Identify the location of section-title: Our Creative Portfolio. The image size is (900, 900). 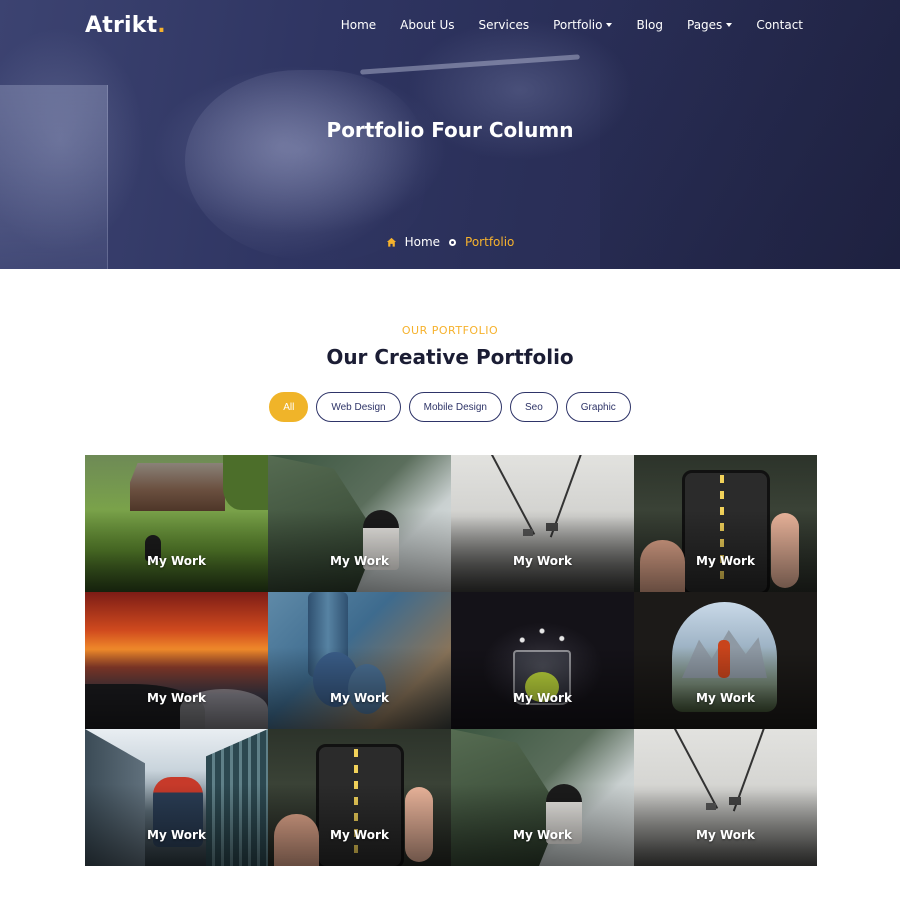
(450, 357).